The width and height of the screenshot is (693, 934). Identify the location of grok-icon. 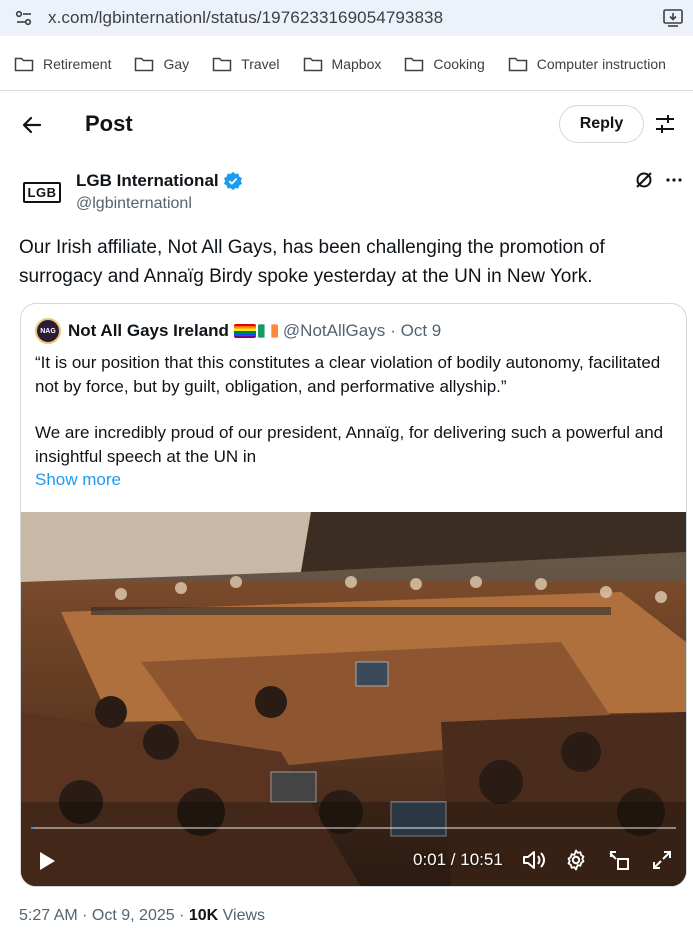
(644, 182).